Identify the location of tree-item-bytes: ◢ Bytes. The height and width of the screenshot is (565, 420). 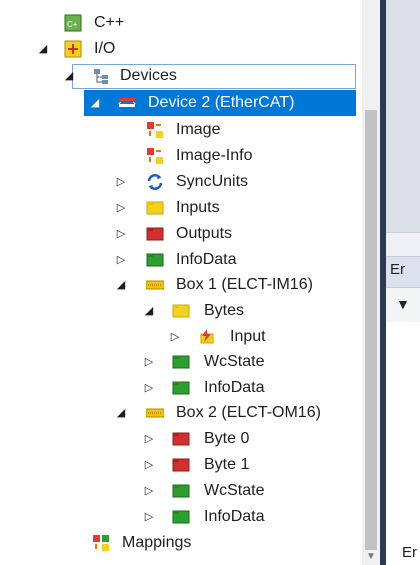
(180, 311).